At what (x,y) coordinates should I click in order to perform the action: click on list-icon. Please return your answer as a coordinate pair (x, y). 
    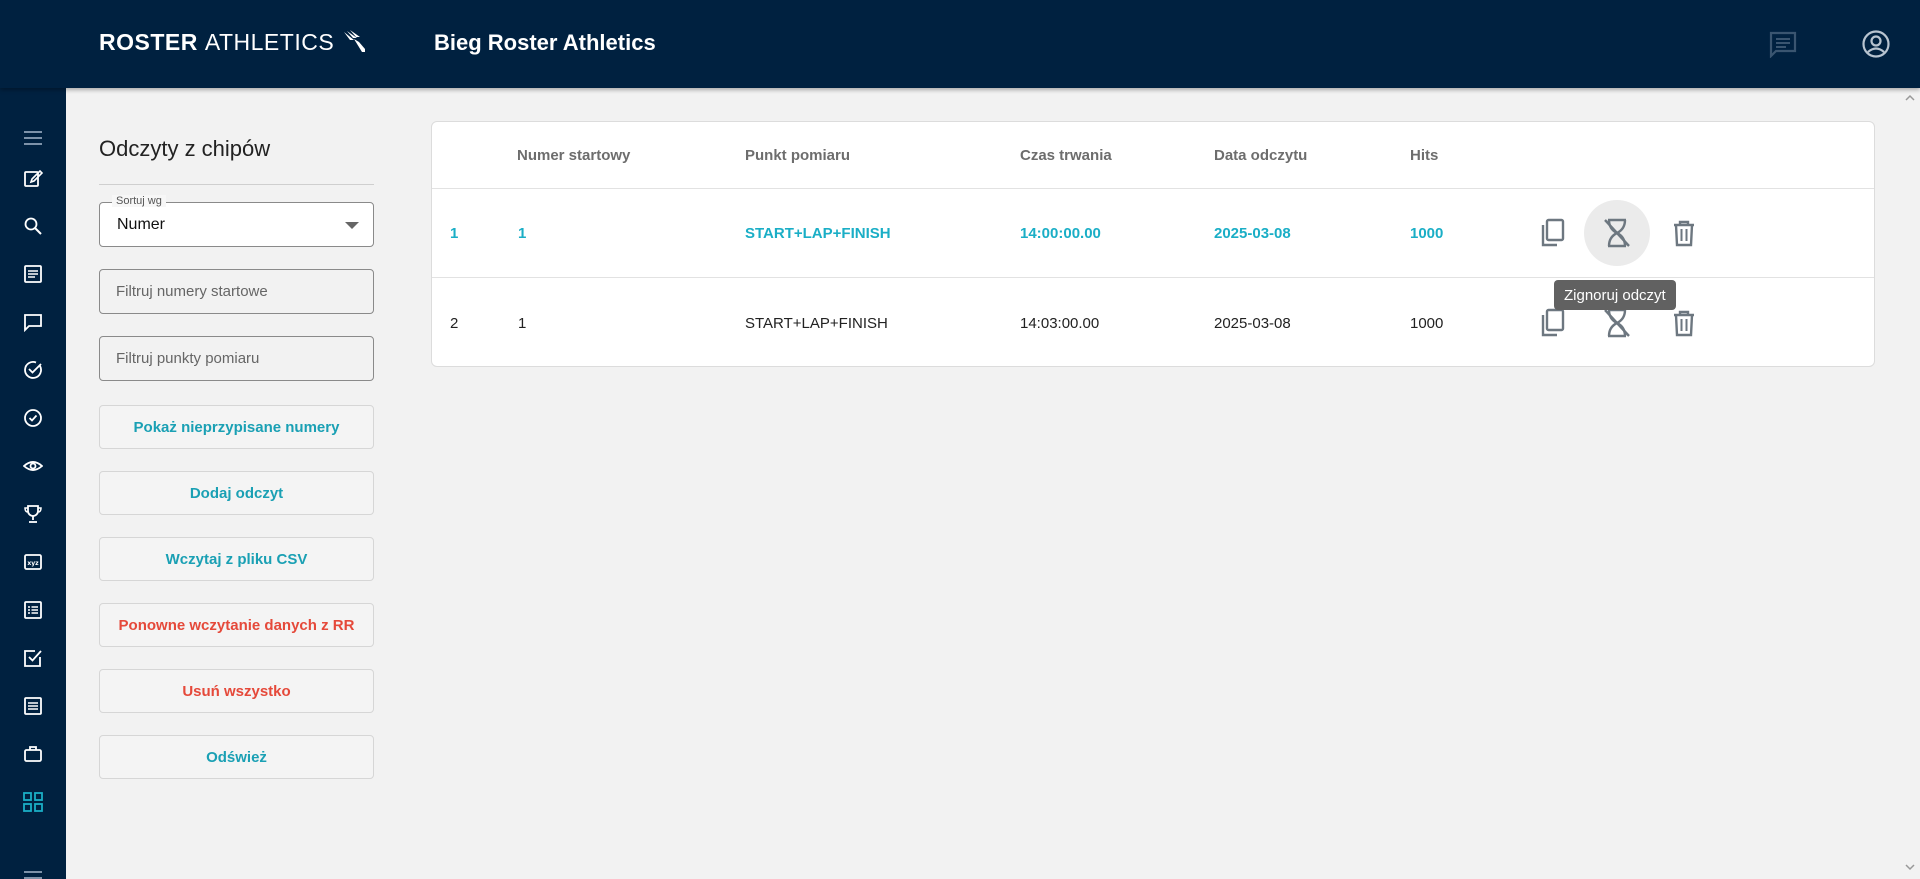
    Looking at the image, I should click on (33, 274).